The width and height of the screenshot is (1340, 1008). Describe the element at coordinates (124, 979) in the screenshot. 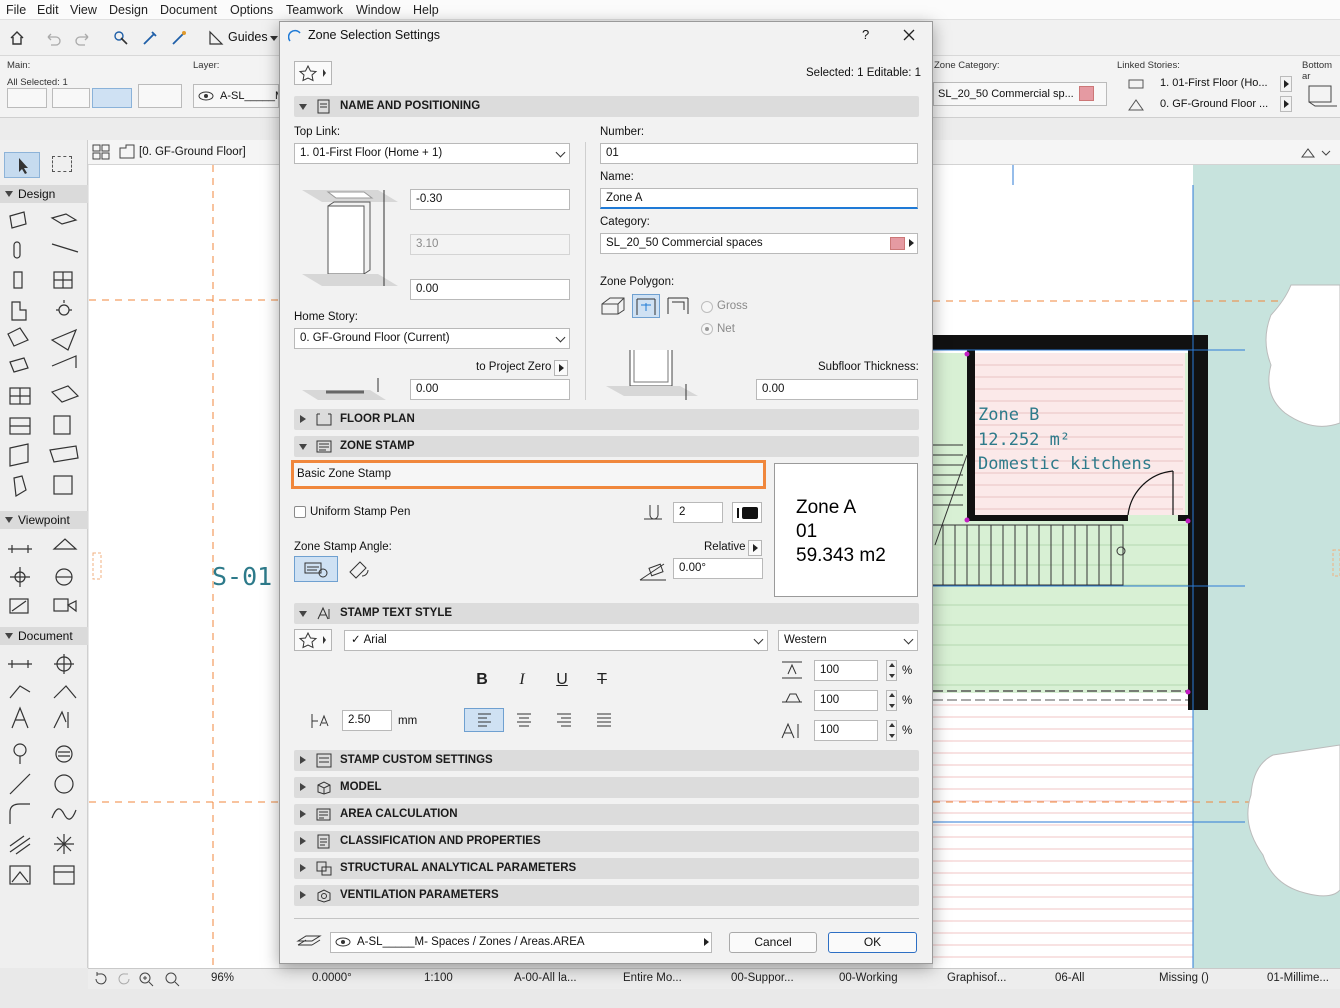

I see `redo-view-icon` at that location.